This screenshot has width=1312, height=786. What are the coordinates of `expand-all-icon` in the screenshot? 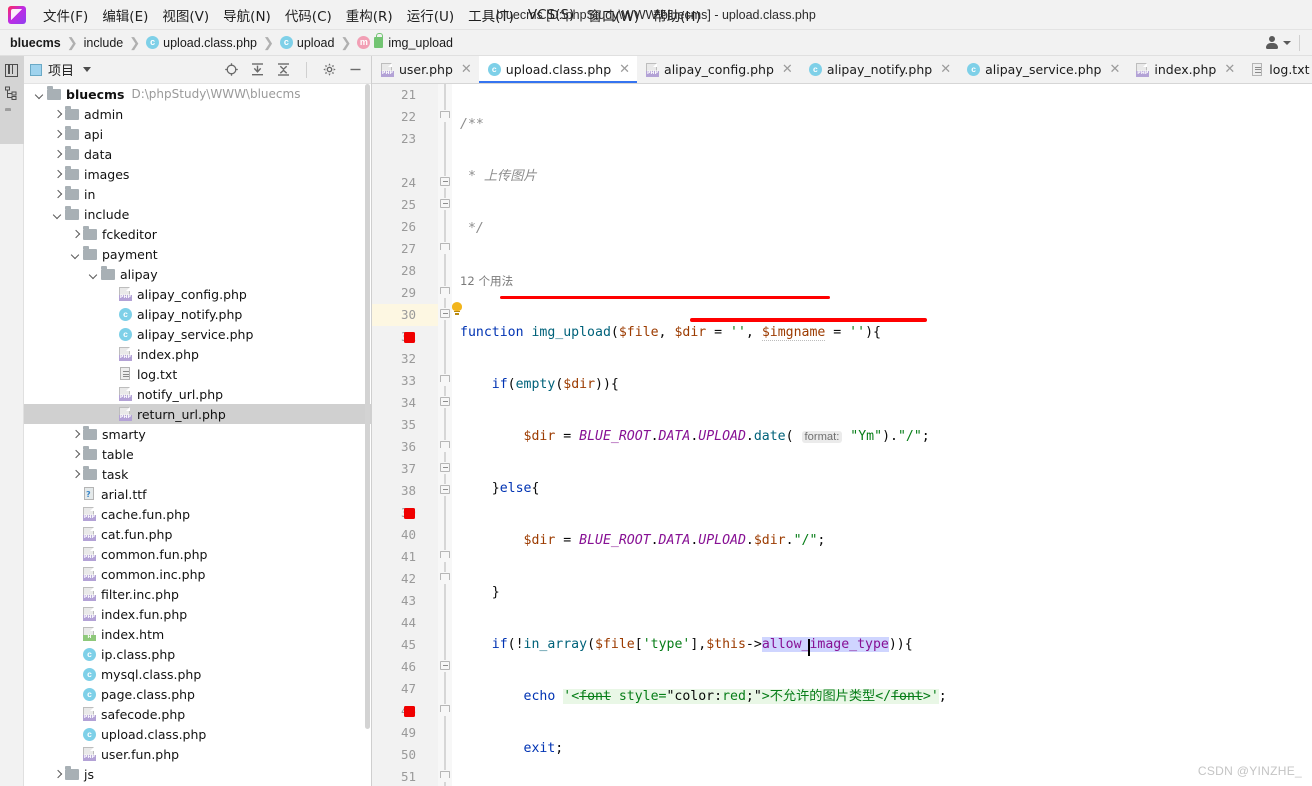 It's located at (257, 69).